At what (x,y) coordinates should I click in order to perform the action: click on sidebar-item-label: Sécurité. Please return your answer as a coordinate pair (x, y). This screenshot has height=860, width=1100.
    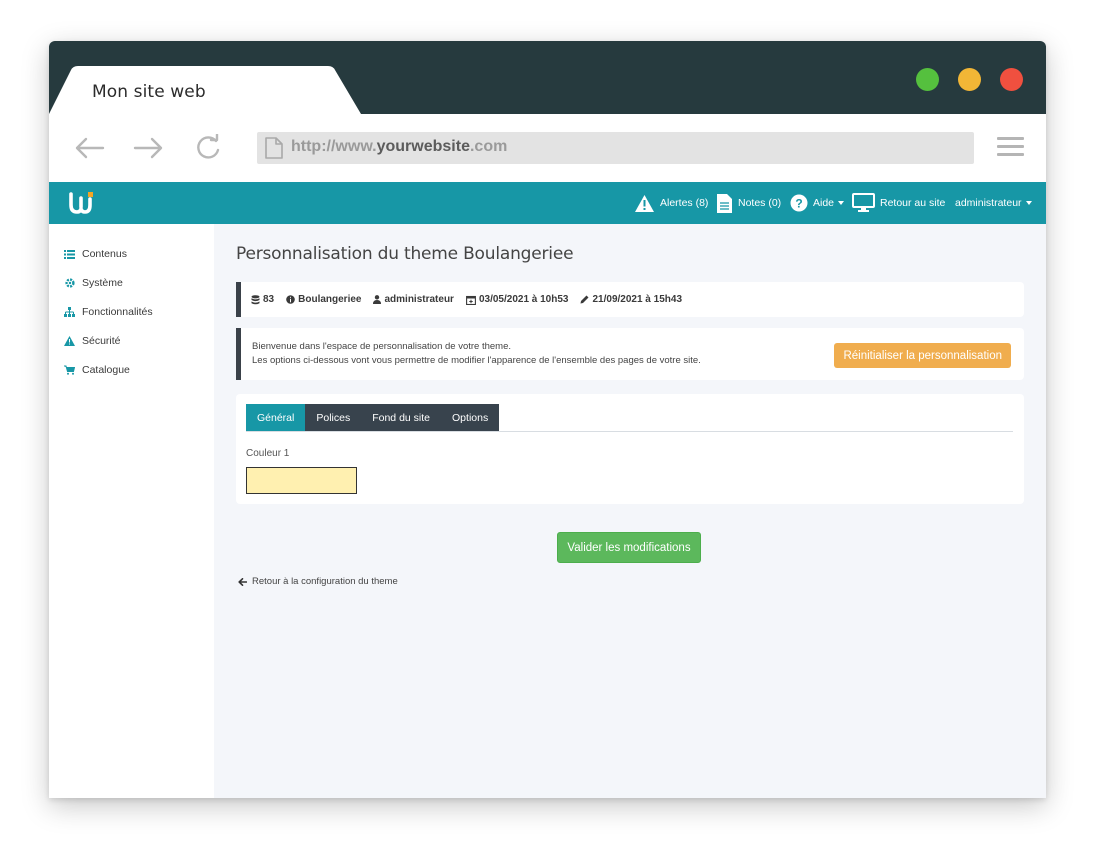
    Looking at the image, I should click on (101, 341).